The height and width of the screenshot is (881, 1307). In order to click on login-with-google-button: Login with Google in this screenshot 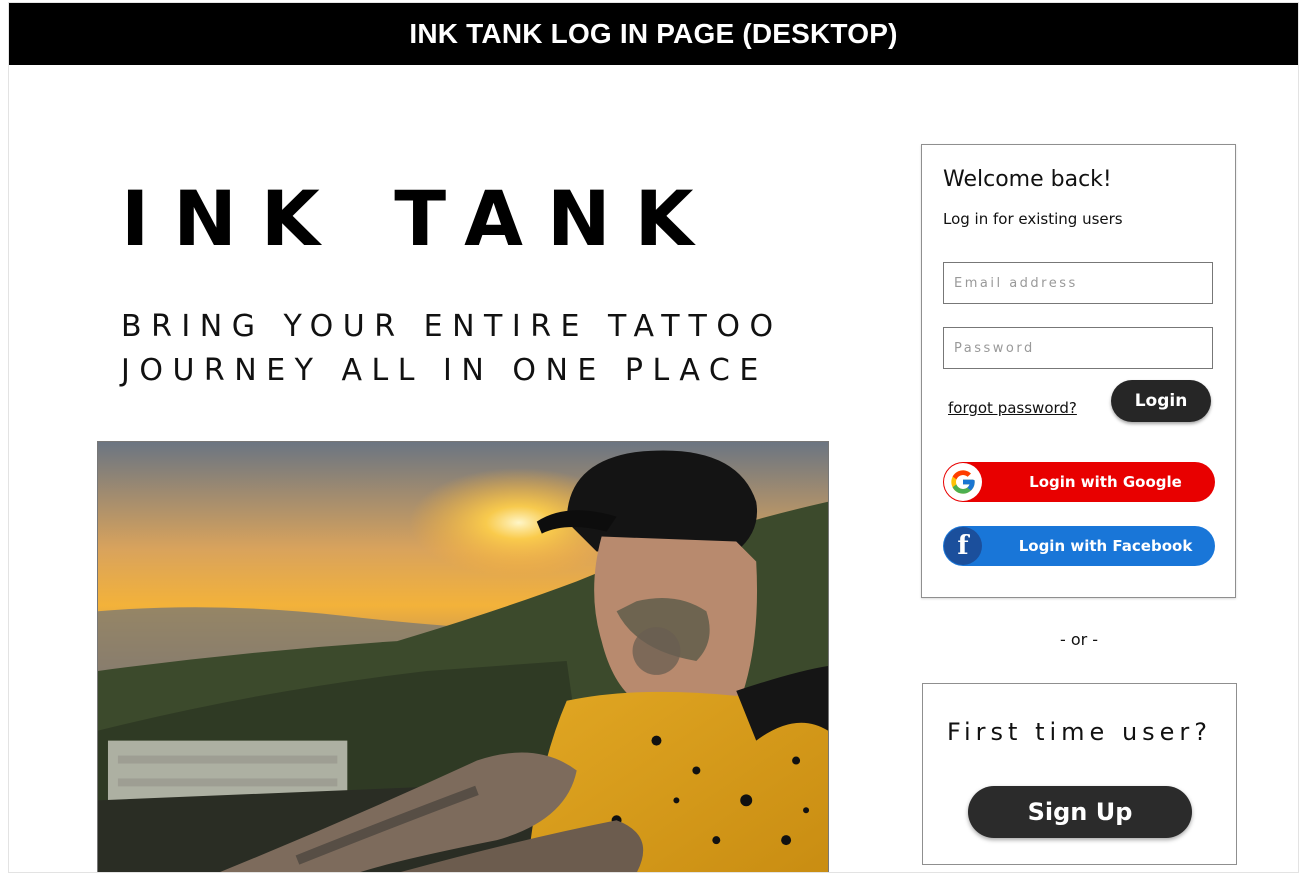, I will do `click(1079, 482)`.